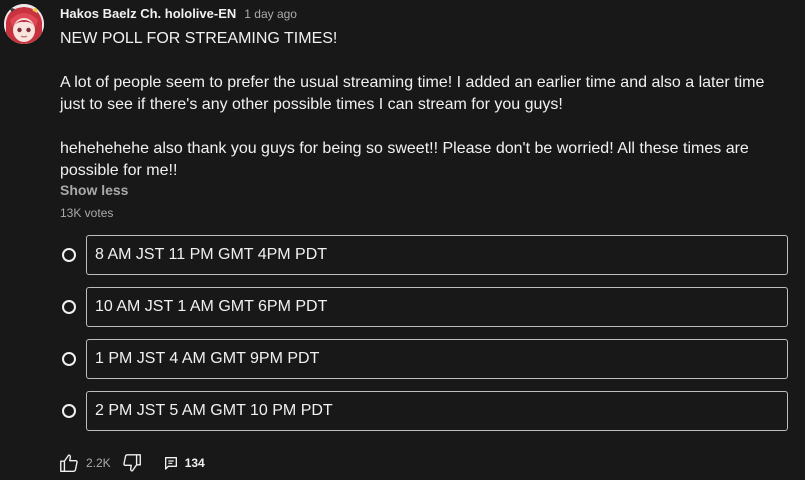 Image resolution: width=805 pixels, height=480 pixels. I want to click on post-header: Hakos Baelz Ch. hololive-EN 1 day ago, so click(178, 15).